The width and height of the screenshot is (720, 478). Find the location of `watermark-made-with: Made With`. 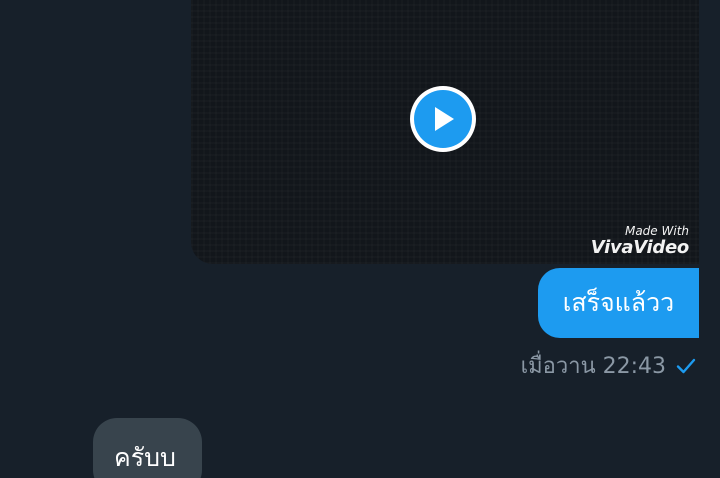

watermark-made-with: Made With is located at coordinates (656, 231).